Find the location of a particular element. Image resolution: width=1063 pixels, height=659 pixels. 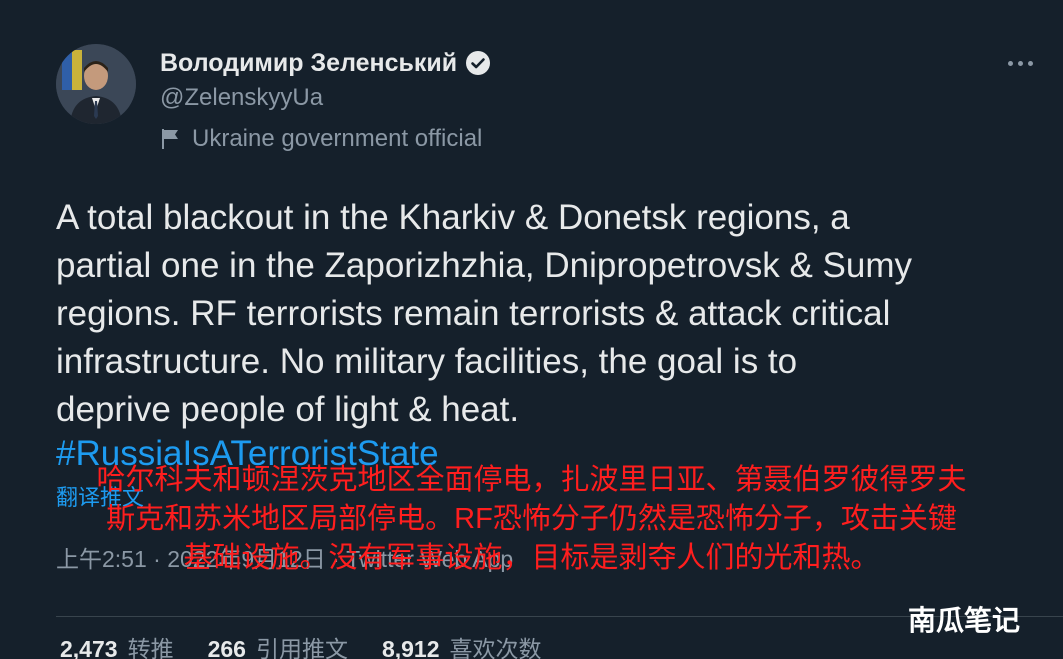

author-row: Володимир Зеленський is located at coordinates (325, 63).